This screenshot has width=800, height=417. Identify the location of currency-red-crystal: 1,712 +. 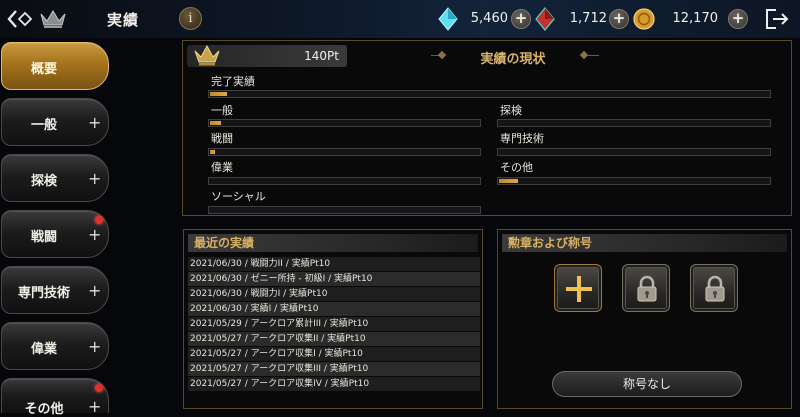
(581, 19).